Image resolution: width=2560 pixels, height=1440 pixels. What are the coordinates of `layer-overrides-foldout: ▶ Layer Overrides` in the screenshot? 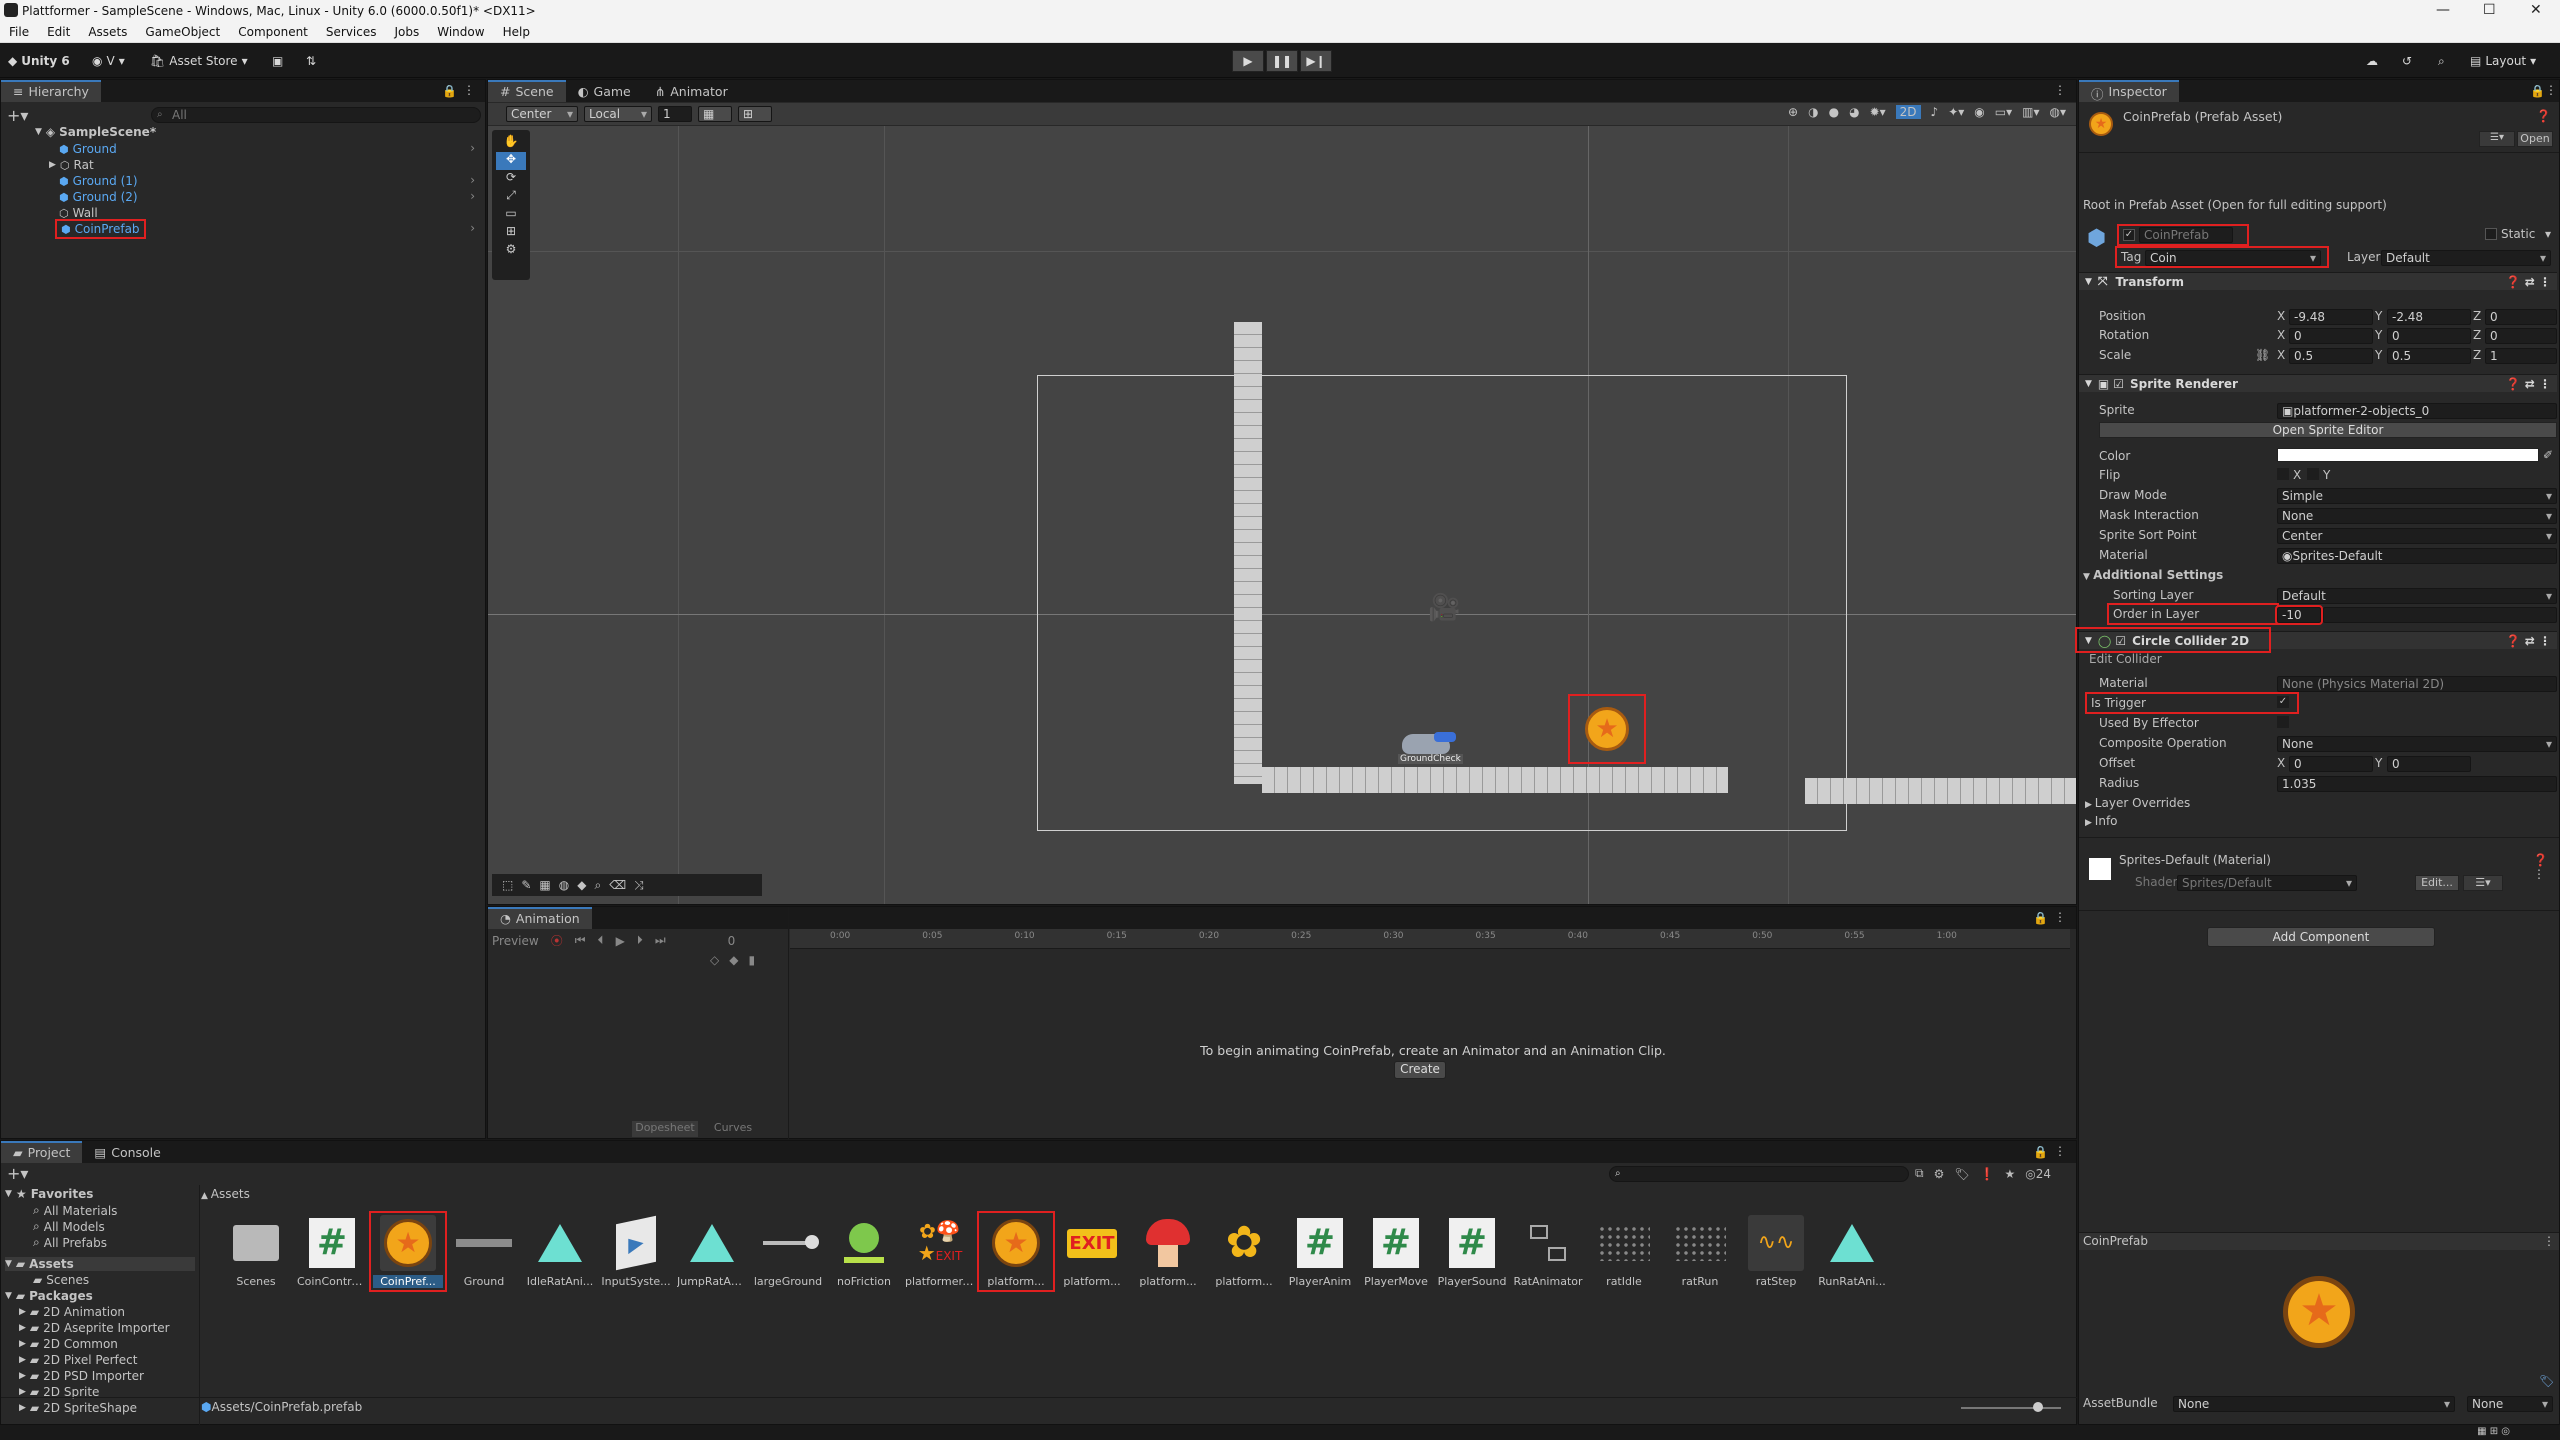 It's located at (2137, 803).